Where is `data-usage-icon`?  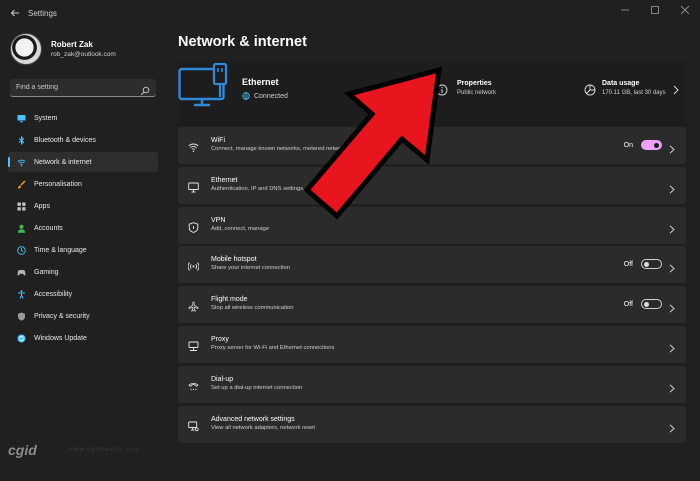 data-usage-icon is located at coordinates (590, 89).